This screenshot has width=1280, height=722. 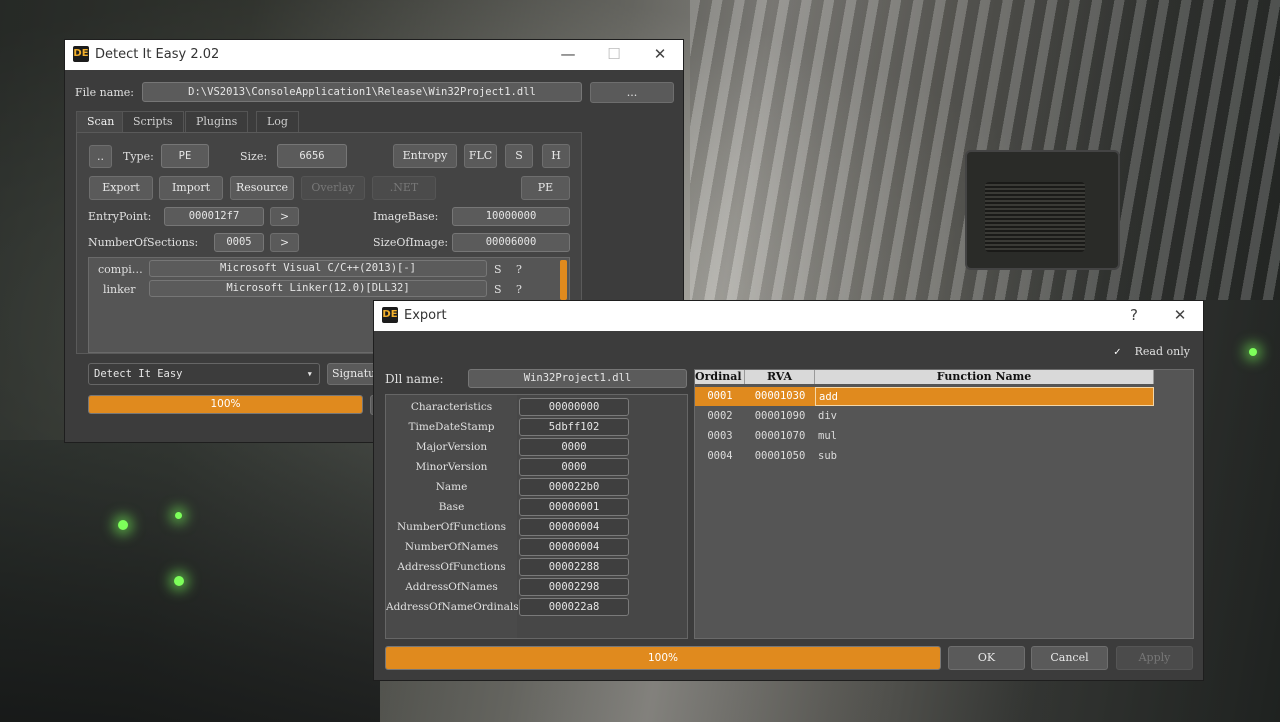 I want to click on tab-log: Log, so click(x=277, y=121).